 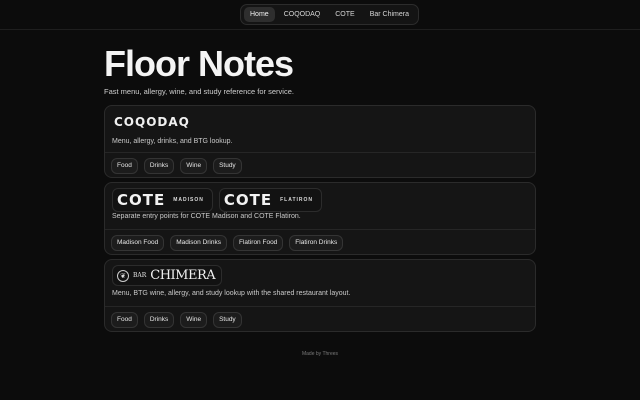 I want to click on nav-bar-chimera: Bar Chimera, so click(x=389, y=14).